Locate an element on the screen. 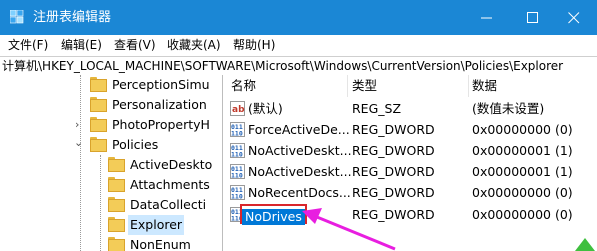 The image size is (597, 251). value-name: (默认) is located at coordinates (265, 108).